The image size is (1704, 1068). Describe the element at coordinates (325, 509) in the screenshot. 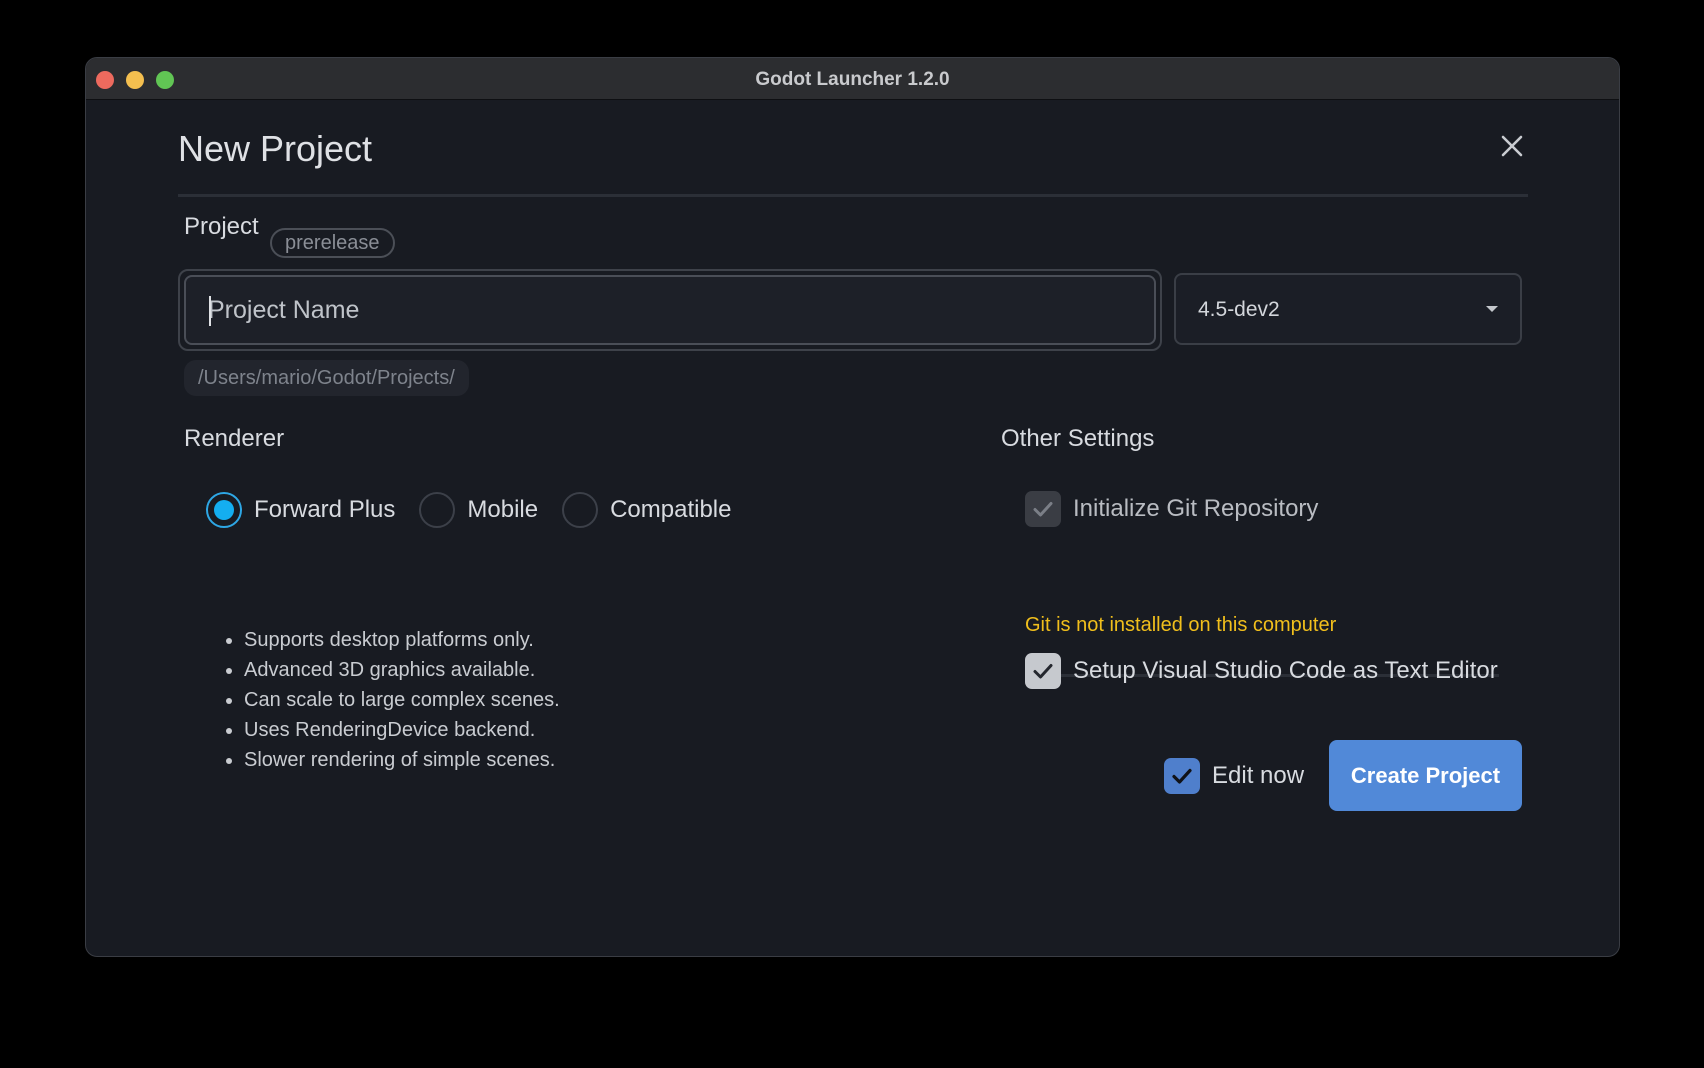

I see `renderer-option-label: Forward Plus` at that location.